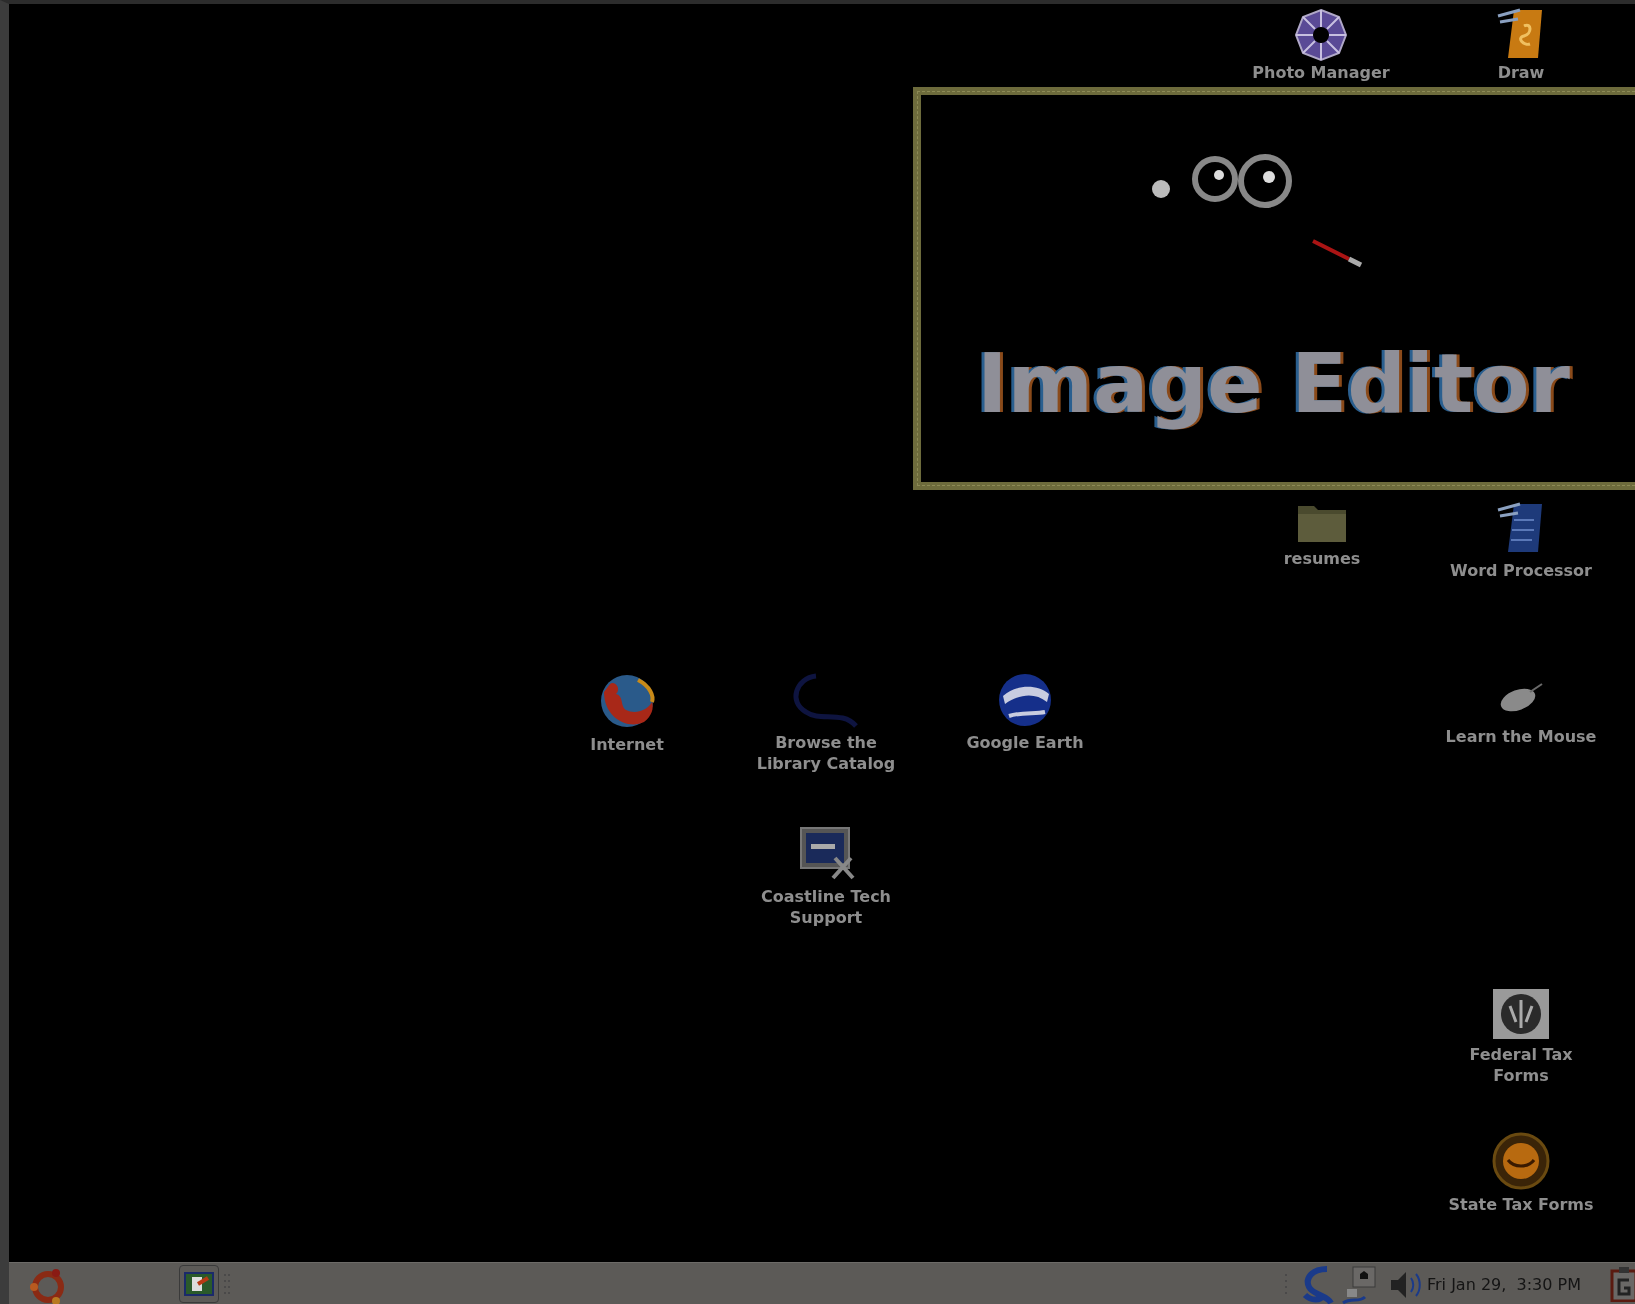  I want to click on shutter-icon, so click(1321, 35).